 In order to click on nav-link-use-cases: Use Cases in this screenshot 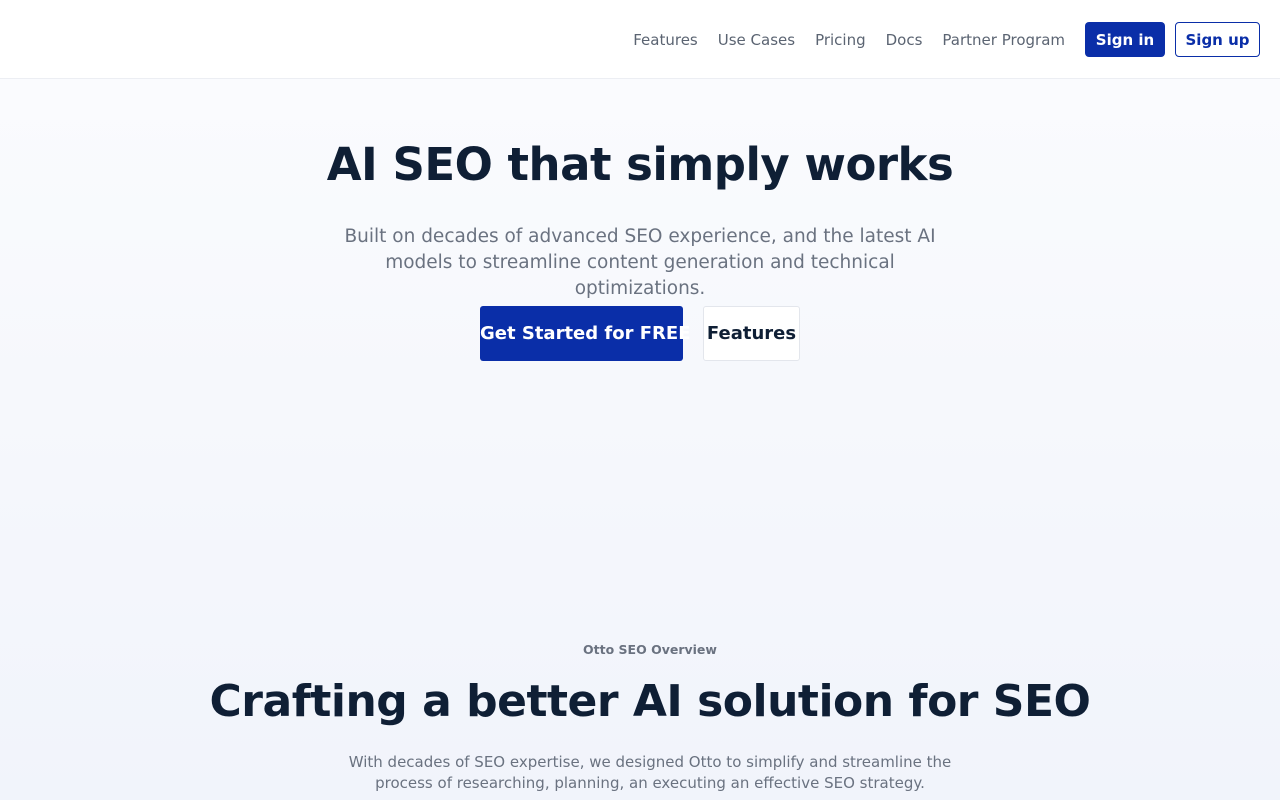, I will do `click(756, 40)`.